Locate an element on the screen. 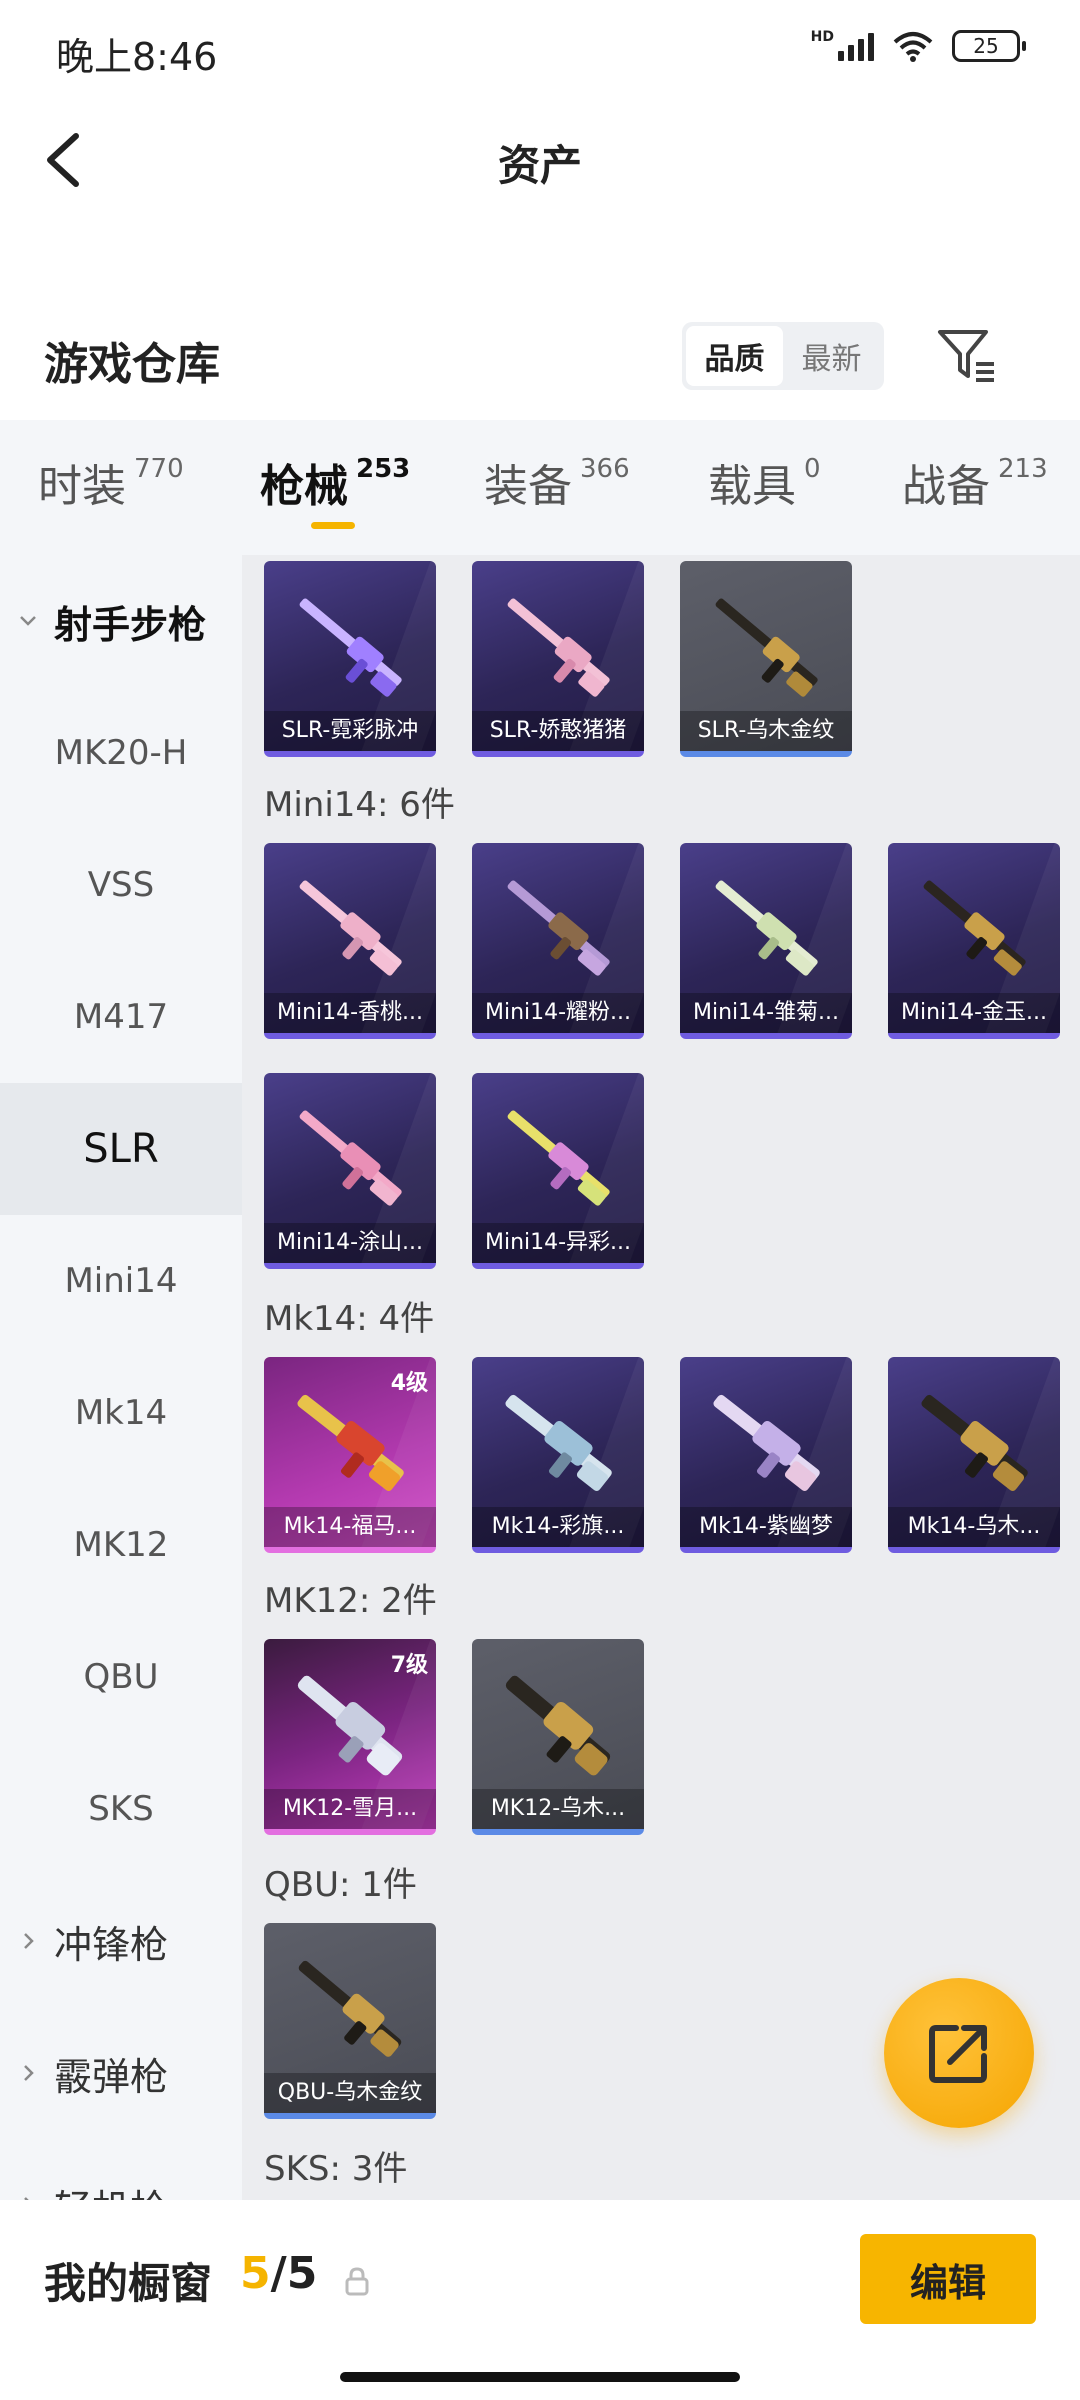  wifi-icon is located at coordinates (913, 47).